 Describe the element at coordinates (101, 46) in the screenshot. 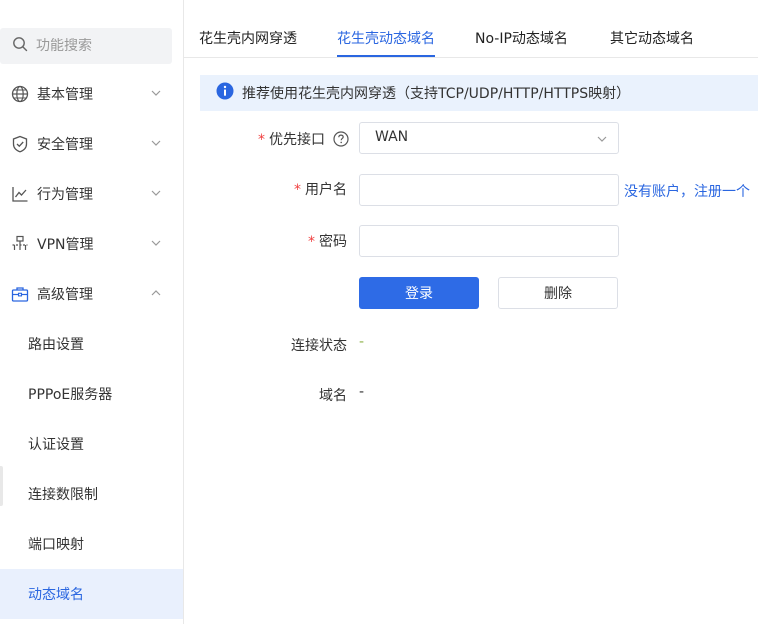

I see `search-input` at that location.